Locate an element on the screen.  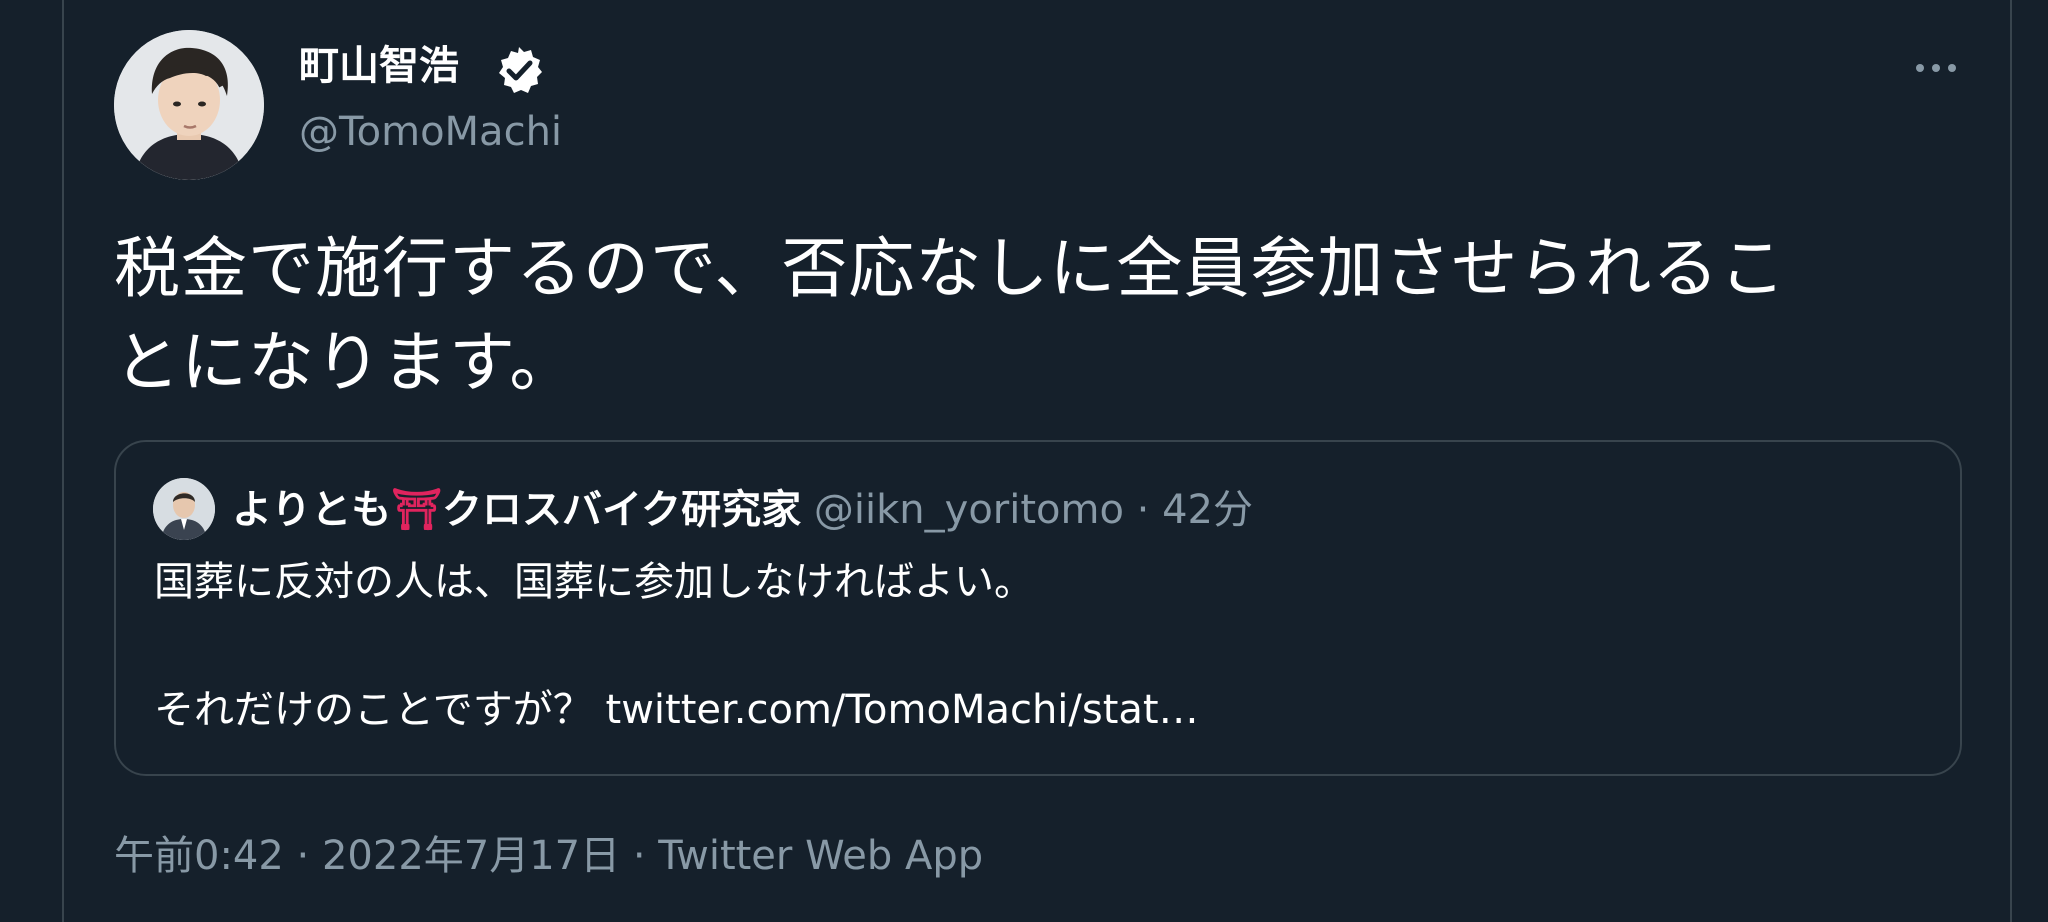
tweet-text-line: 税金で施行するので、否応なしに全員参加させられるこ is located at coordinates (950, 268).